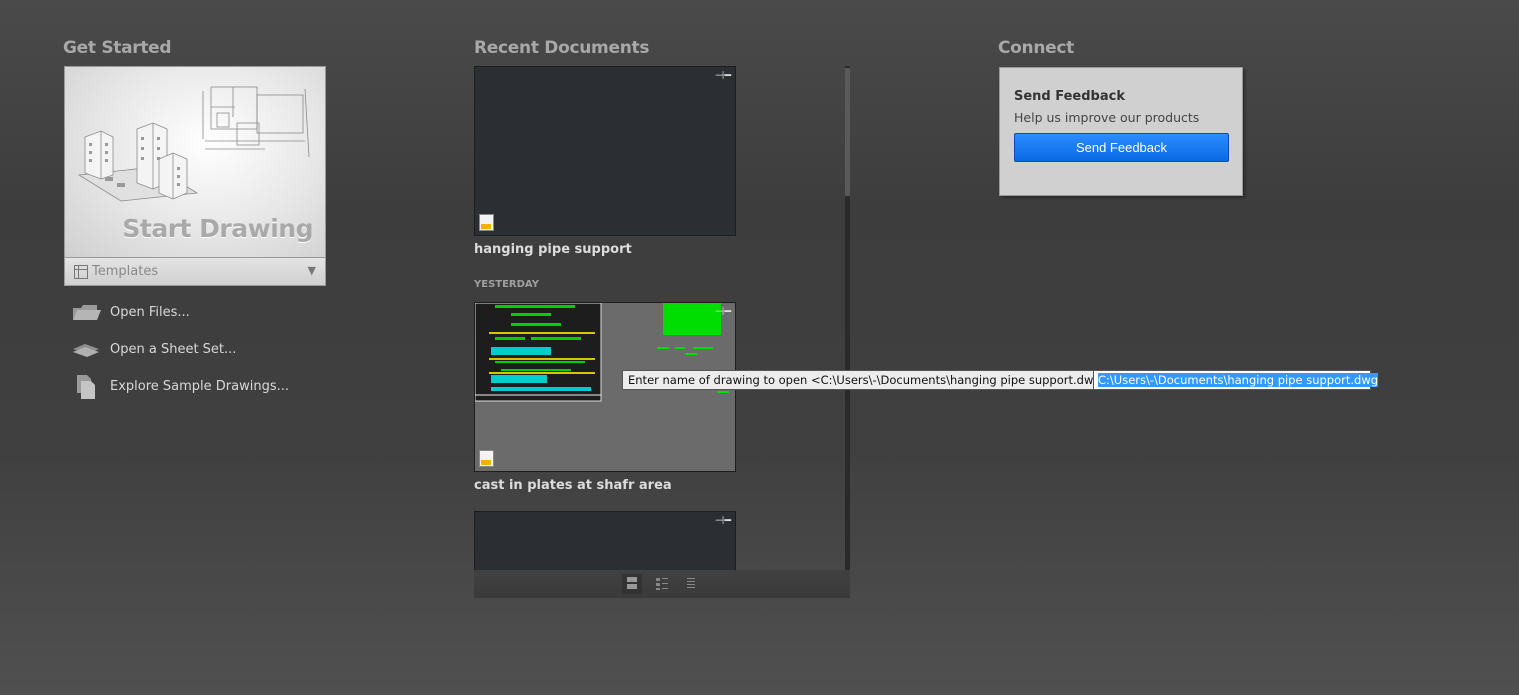 This screenshot has height=695, width=1519. Describe the element at coordinates (1121, 147) in the screenshot. I see `send-feedback-button: Send Feedback` at that location.